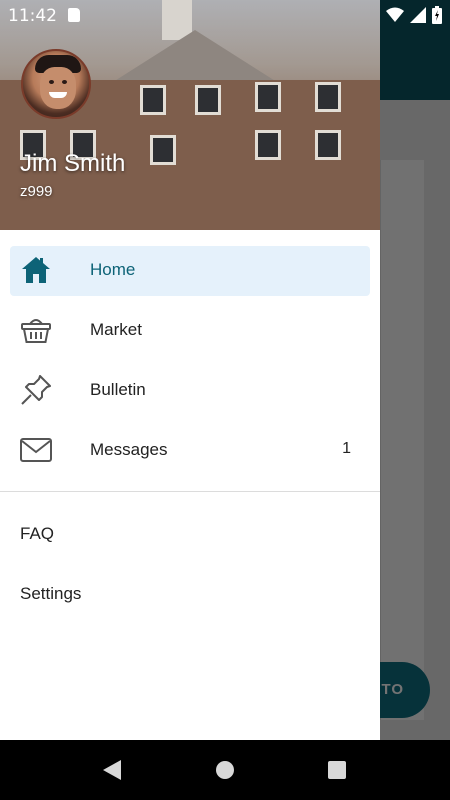  I want to click on user-id: z999, so click(36, 191).